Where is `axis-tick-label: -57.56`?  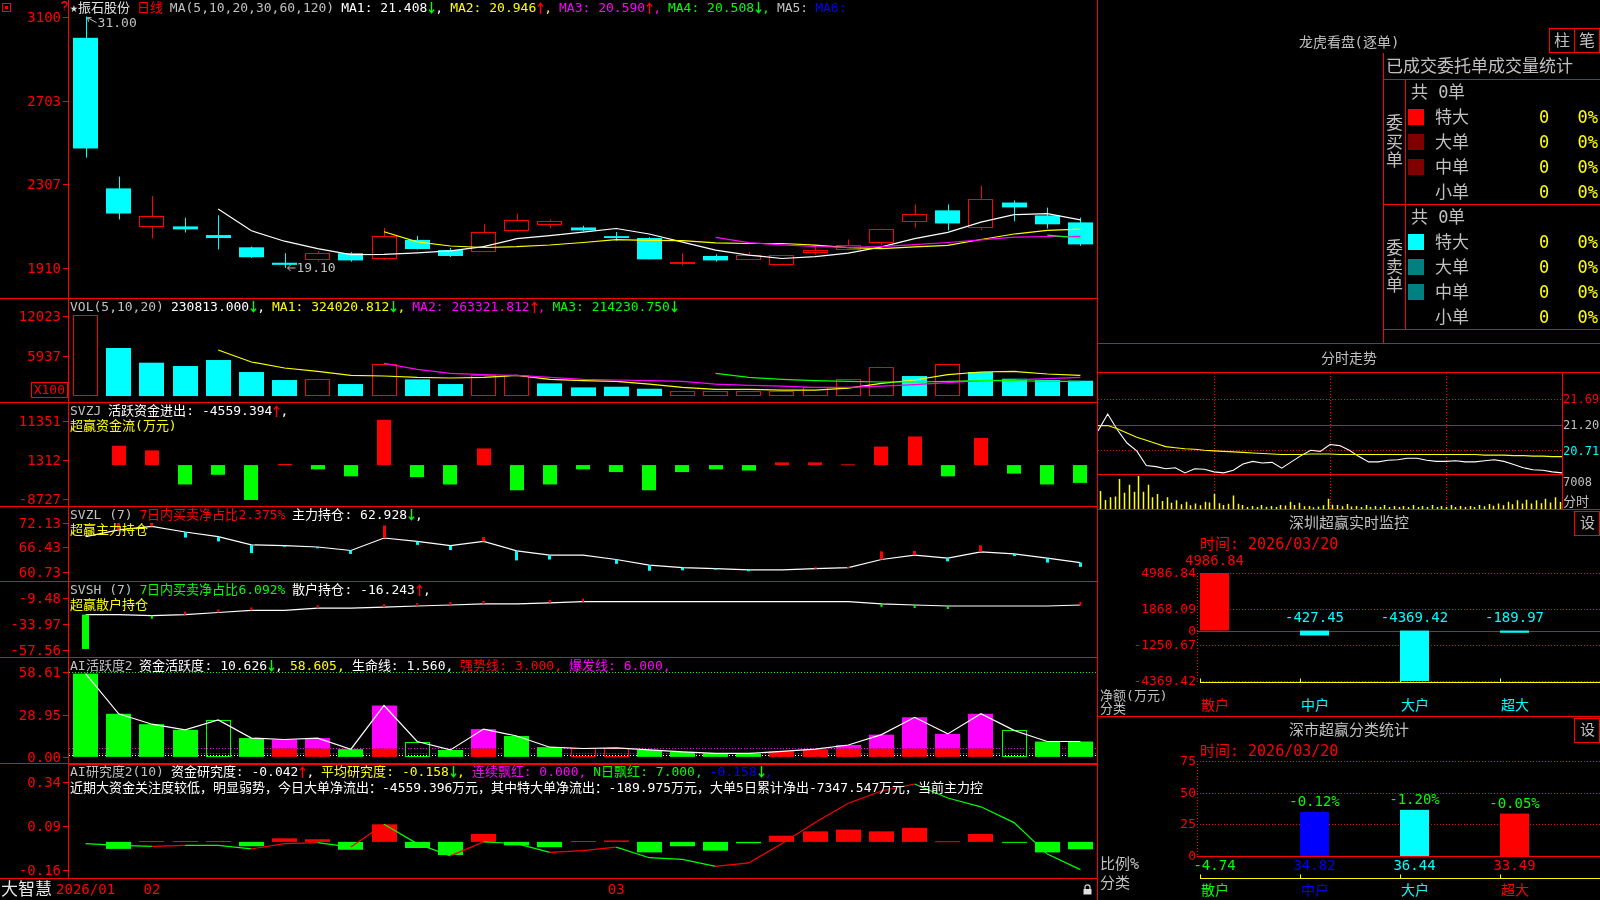 axis-tick-label: -57.56 is located at coordinates (35, 649).